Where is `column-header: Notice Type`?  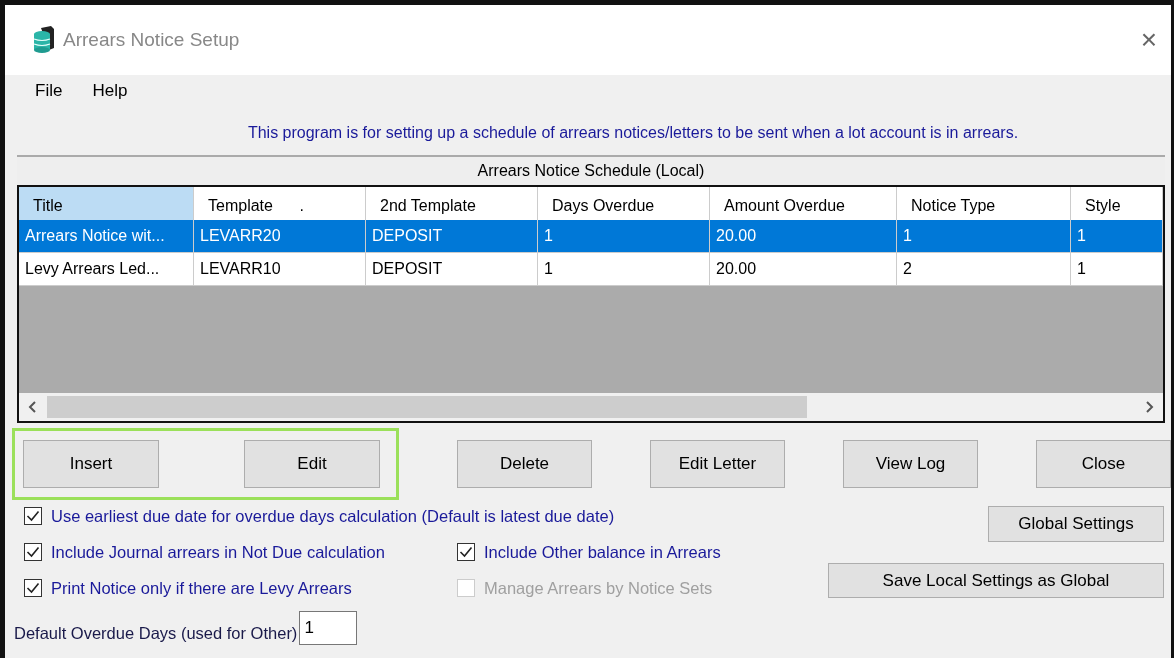
column-header: Notice Type is located at coordinates (984, 205).